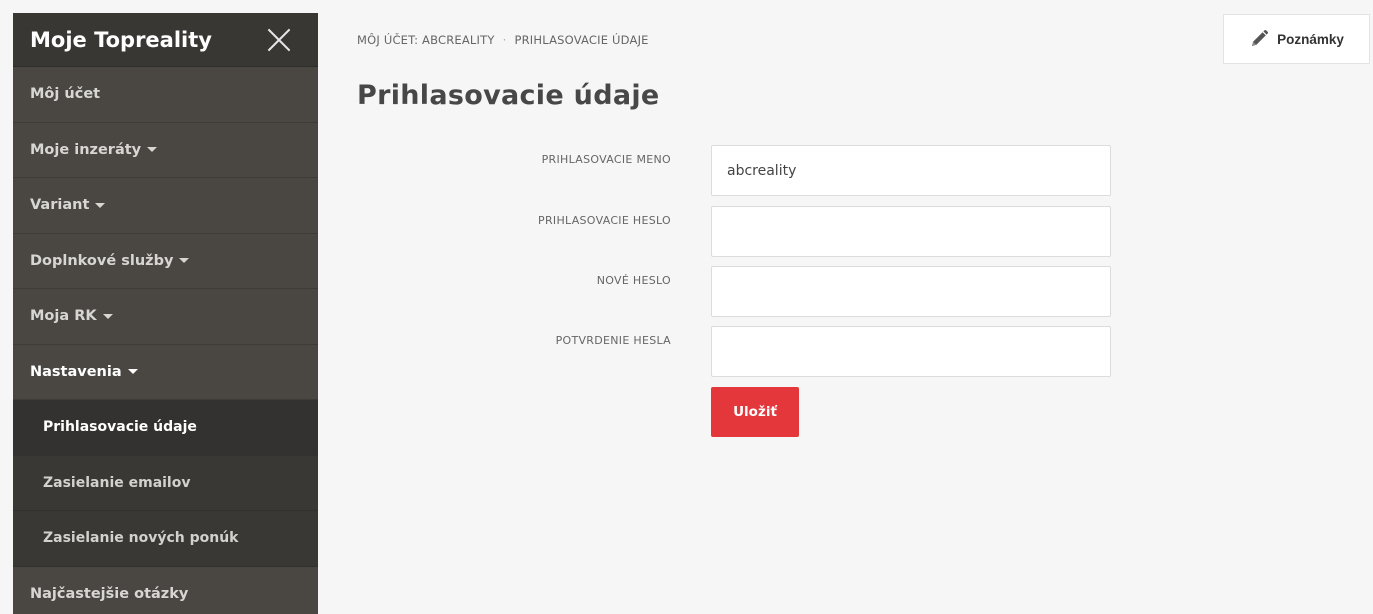 The image size is (1373, 614). Describe the element at coordinates (279, 40) in the screenshot. I see `close-icon` at that location.